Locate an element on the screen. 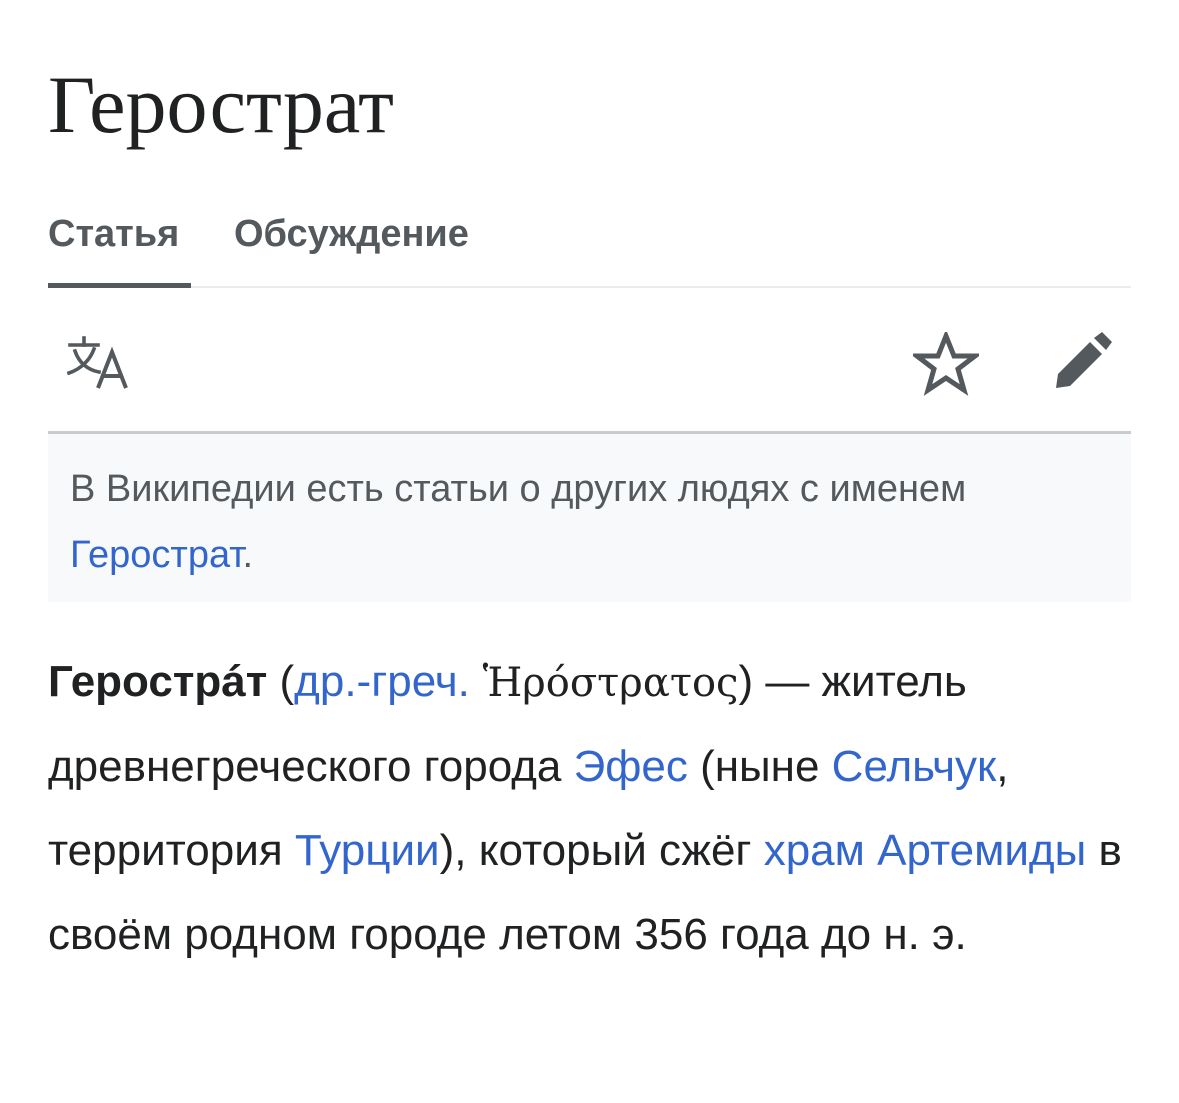  greek-name: Ἡρόστρατος is located at coordinates (604, 683).